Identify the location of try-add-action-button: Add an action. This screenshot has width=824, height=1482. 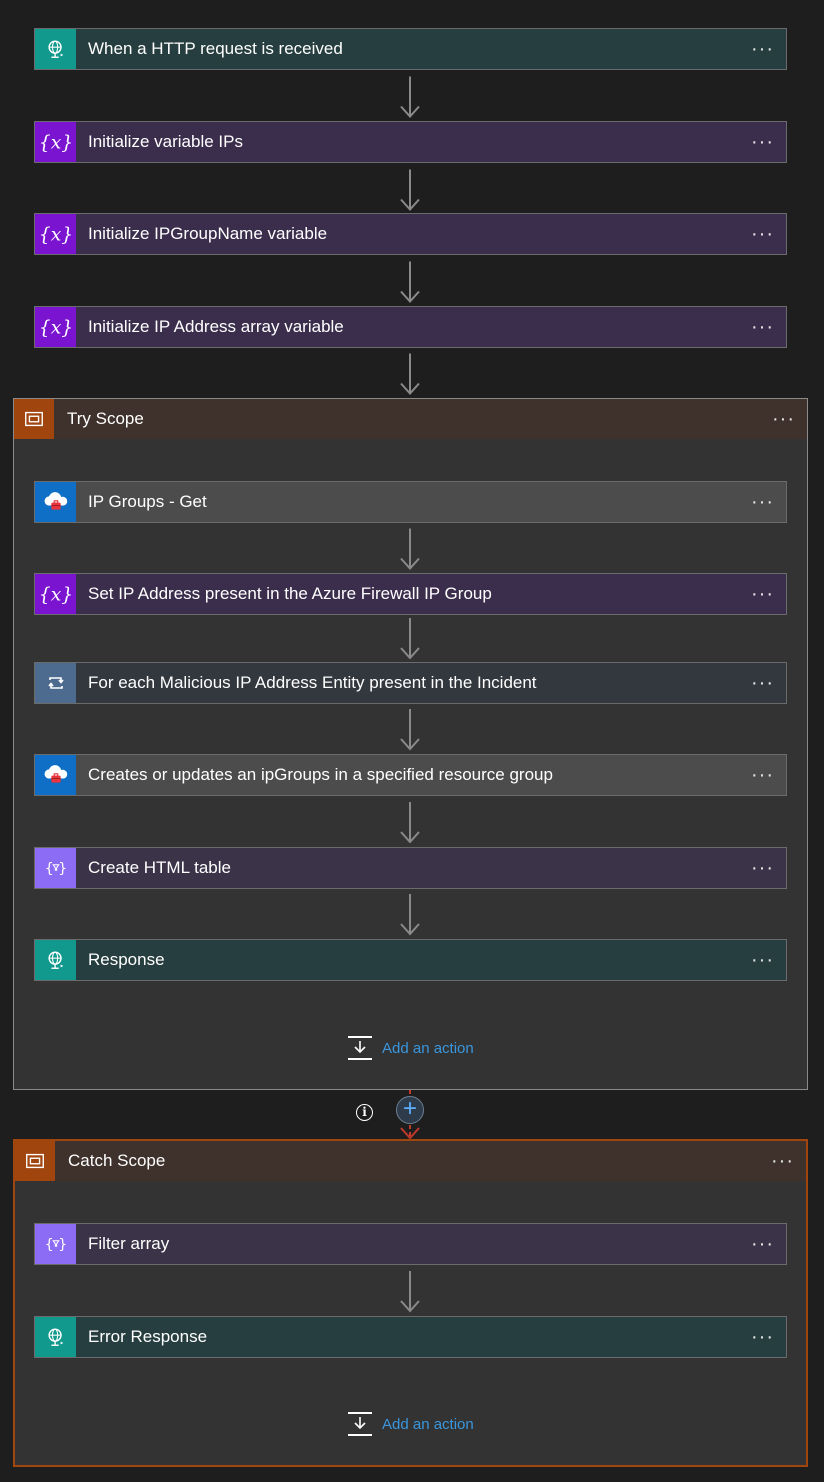
(410, 1048).